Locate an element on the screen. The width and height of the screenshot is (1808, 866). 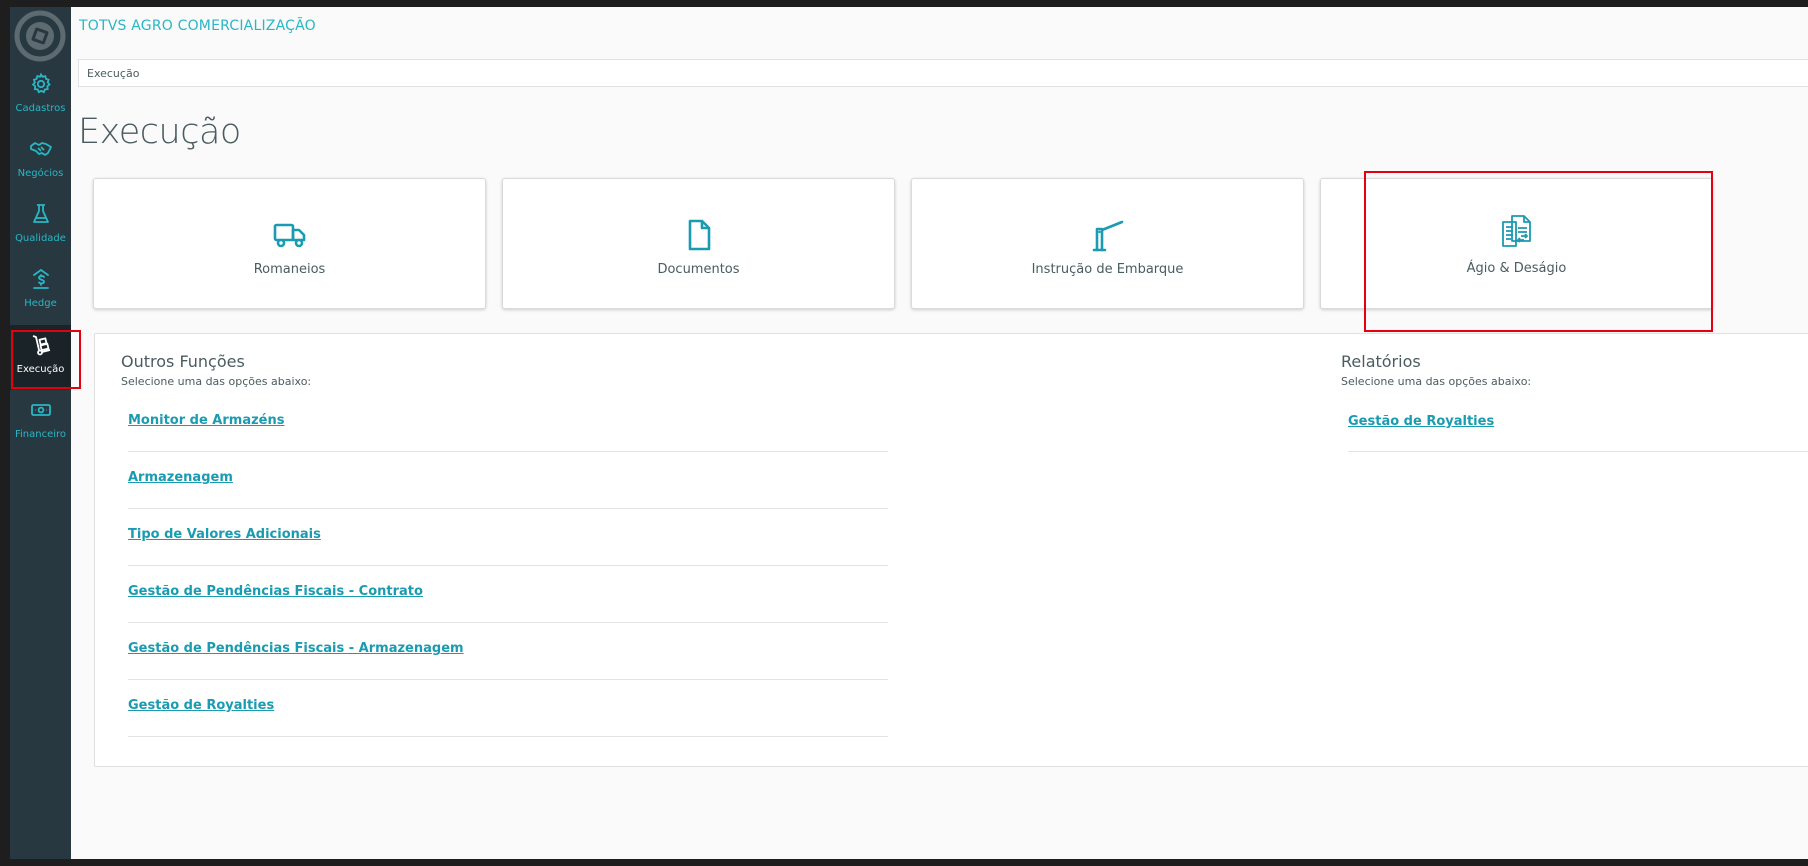
truck-icon is located at coordinates (289, 235).